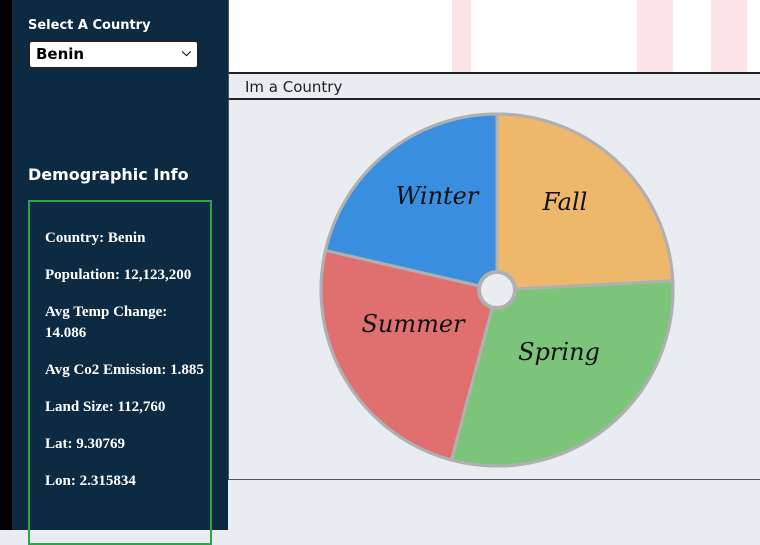 Image resolution: width=760 pixels, height=545 pixels. Describe the element at coordinates (6, 265) in the screenshot. I see `window-edge` at that location.